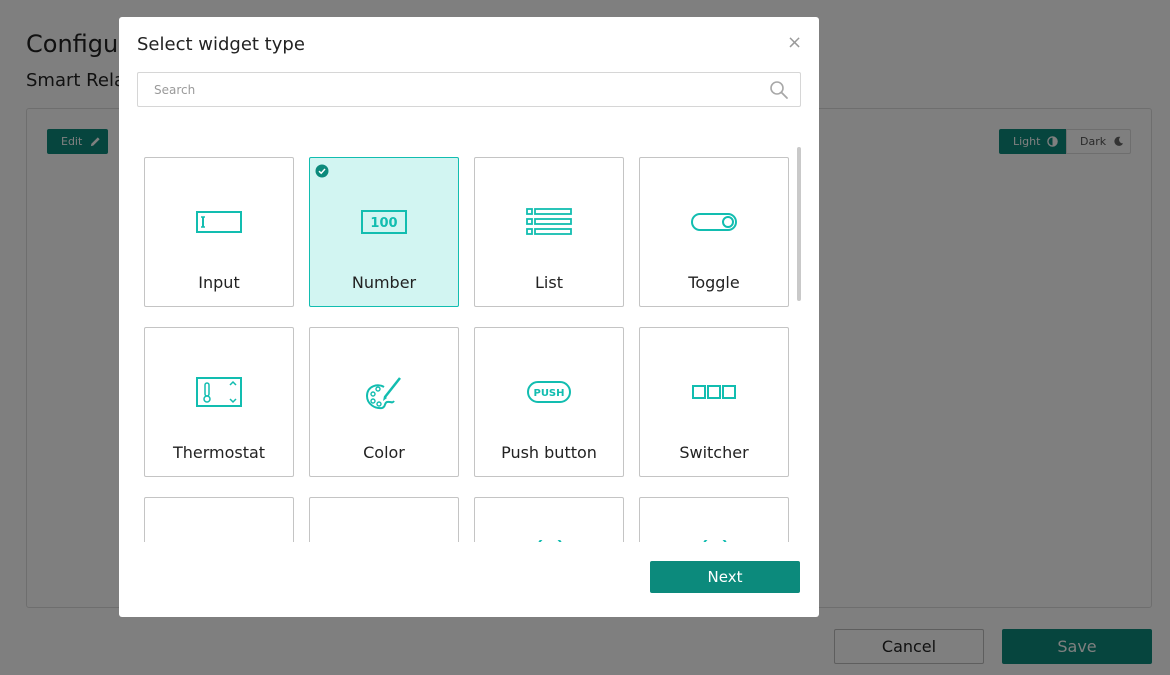  I want to click on widget-tile-number: 100 Number, so click(384, 232).